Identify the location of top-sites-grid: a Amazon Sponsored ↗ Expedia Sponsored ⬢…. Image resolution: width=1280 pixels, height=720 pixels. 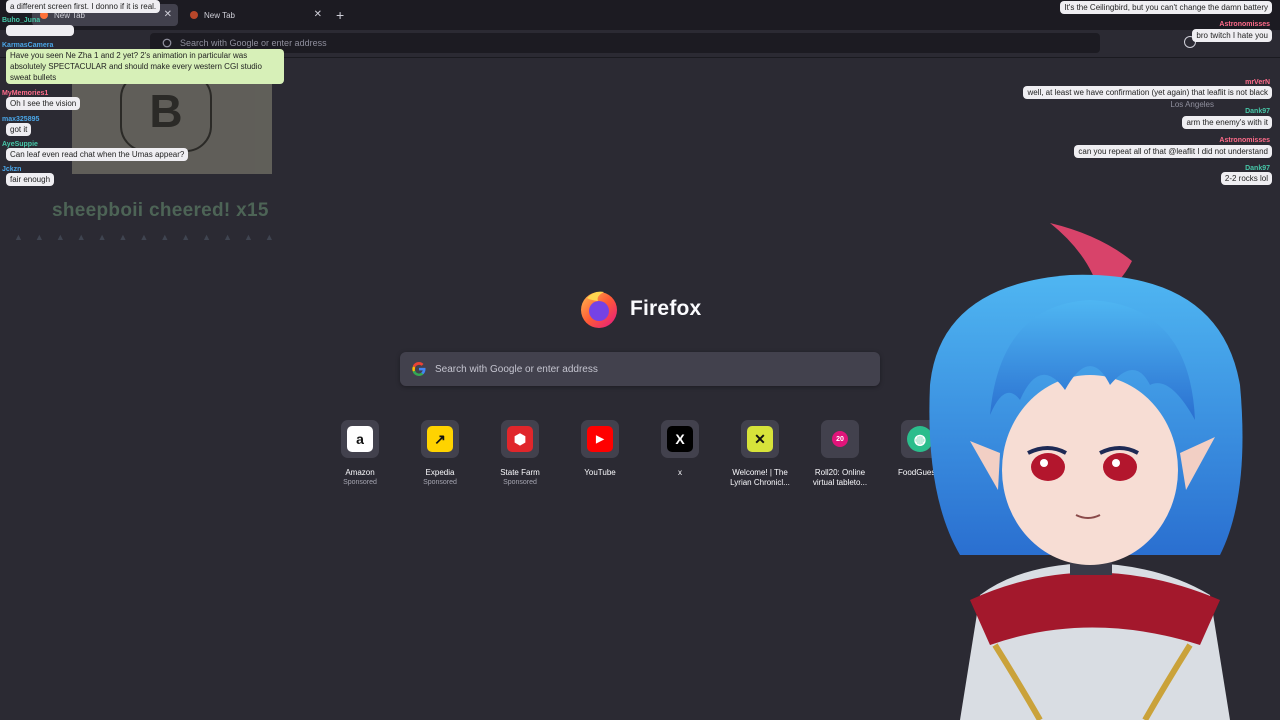
(640, 460).